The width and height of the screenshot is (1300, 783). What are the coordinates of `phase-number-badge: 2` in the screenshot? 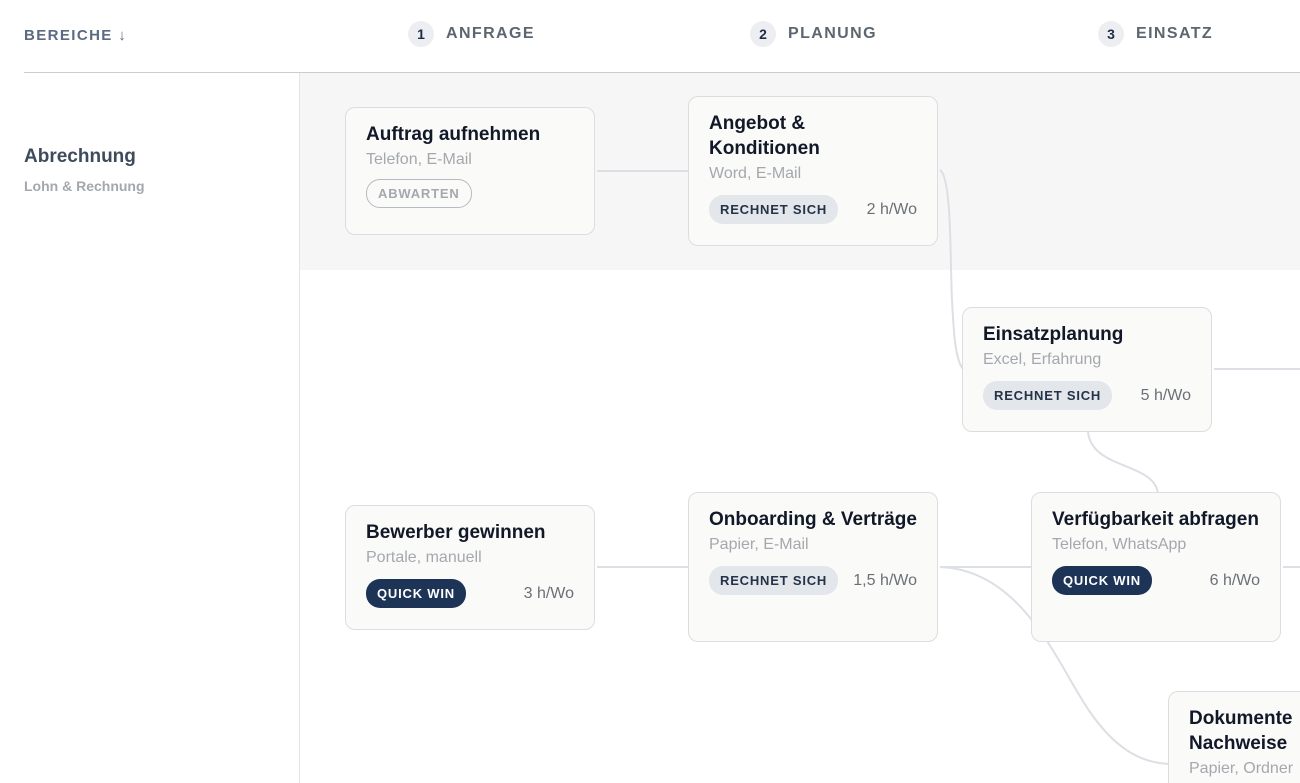 It's located at (763, 34).